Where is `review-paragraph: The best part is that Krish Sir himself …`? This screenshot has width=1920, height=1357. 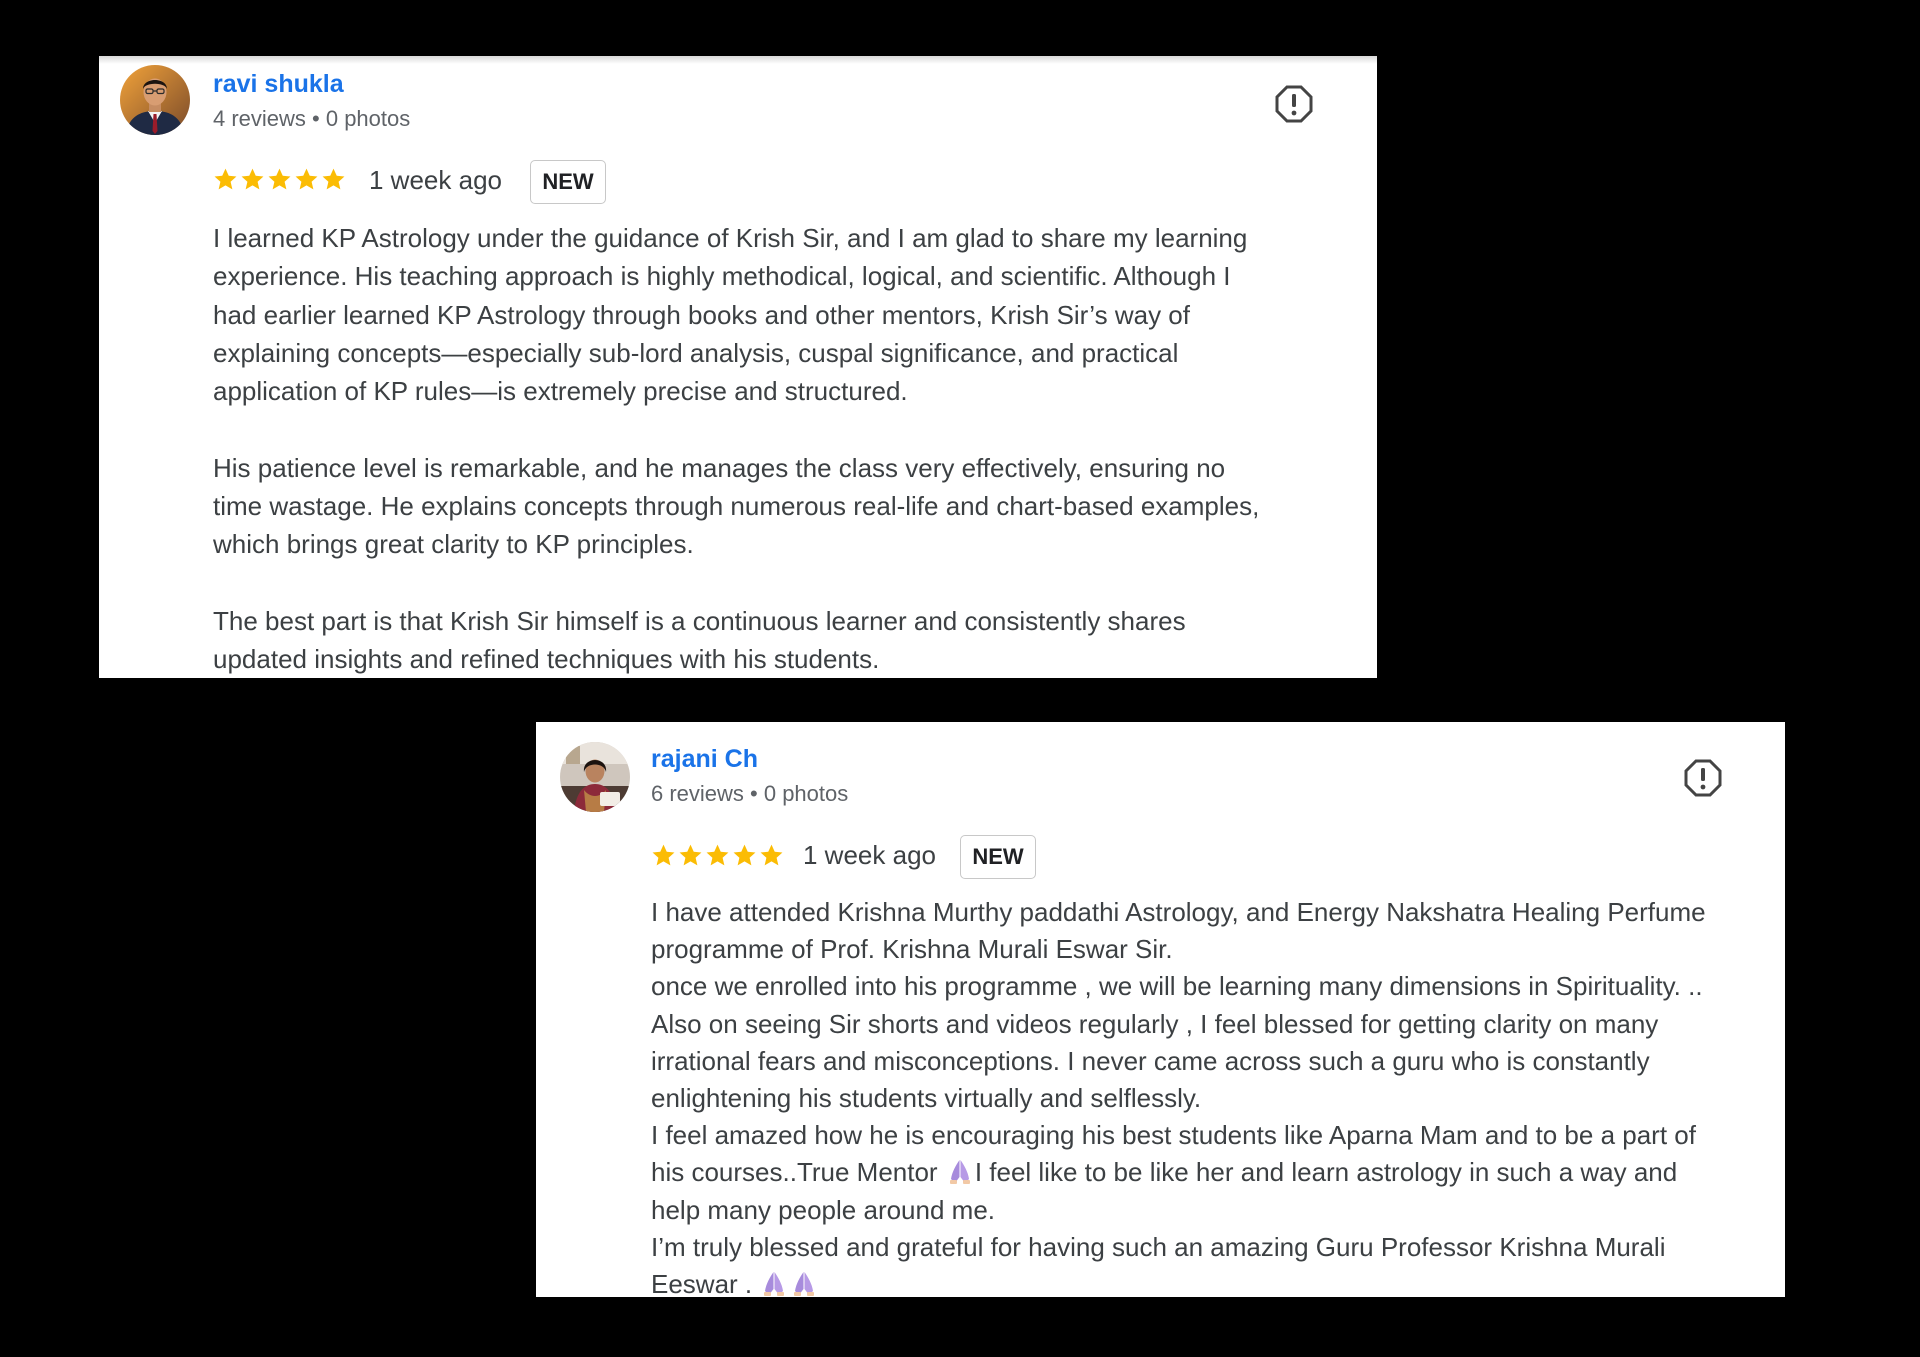
review-paragraph: The best part is that Krish Sir himself … is located at coordinates (736, 640).